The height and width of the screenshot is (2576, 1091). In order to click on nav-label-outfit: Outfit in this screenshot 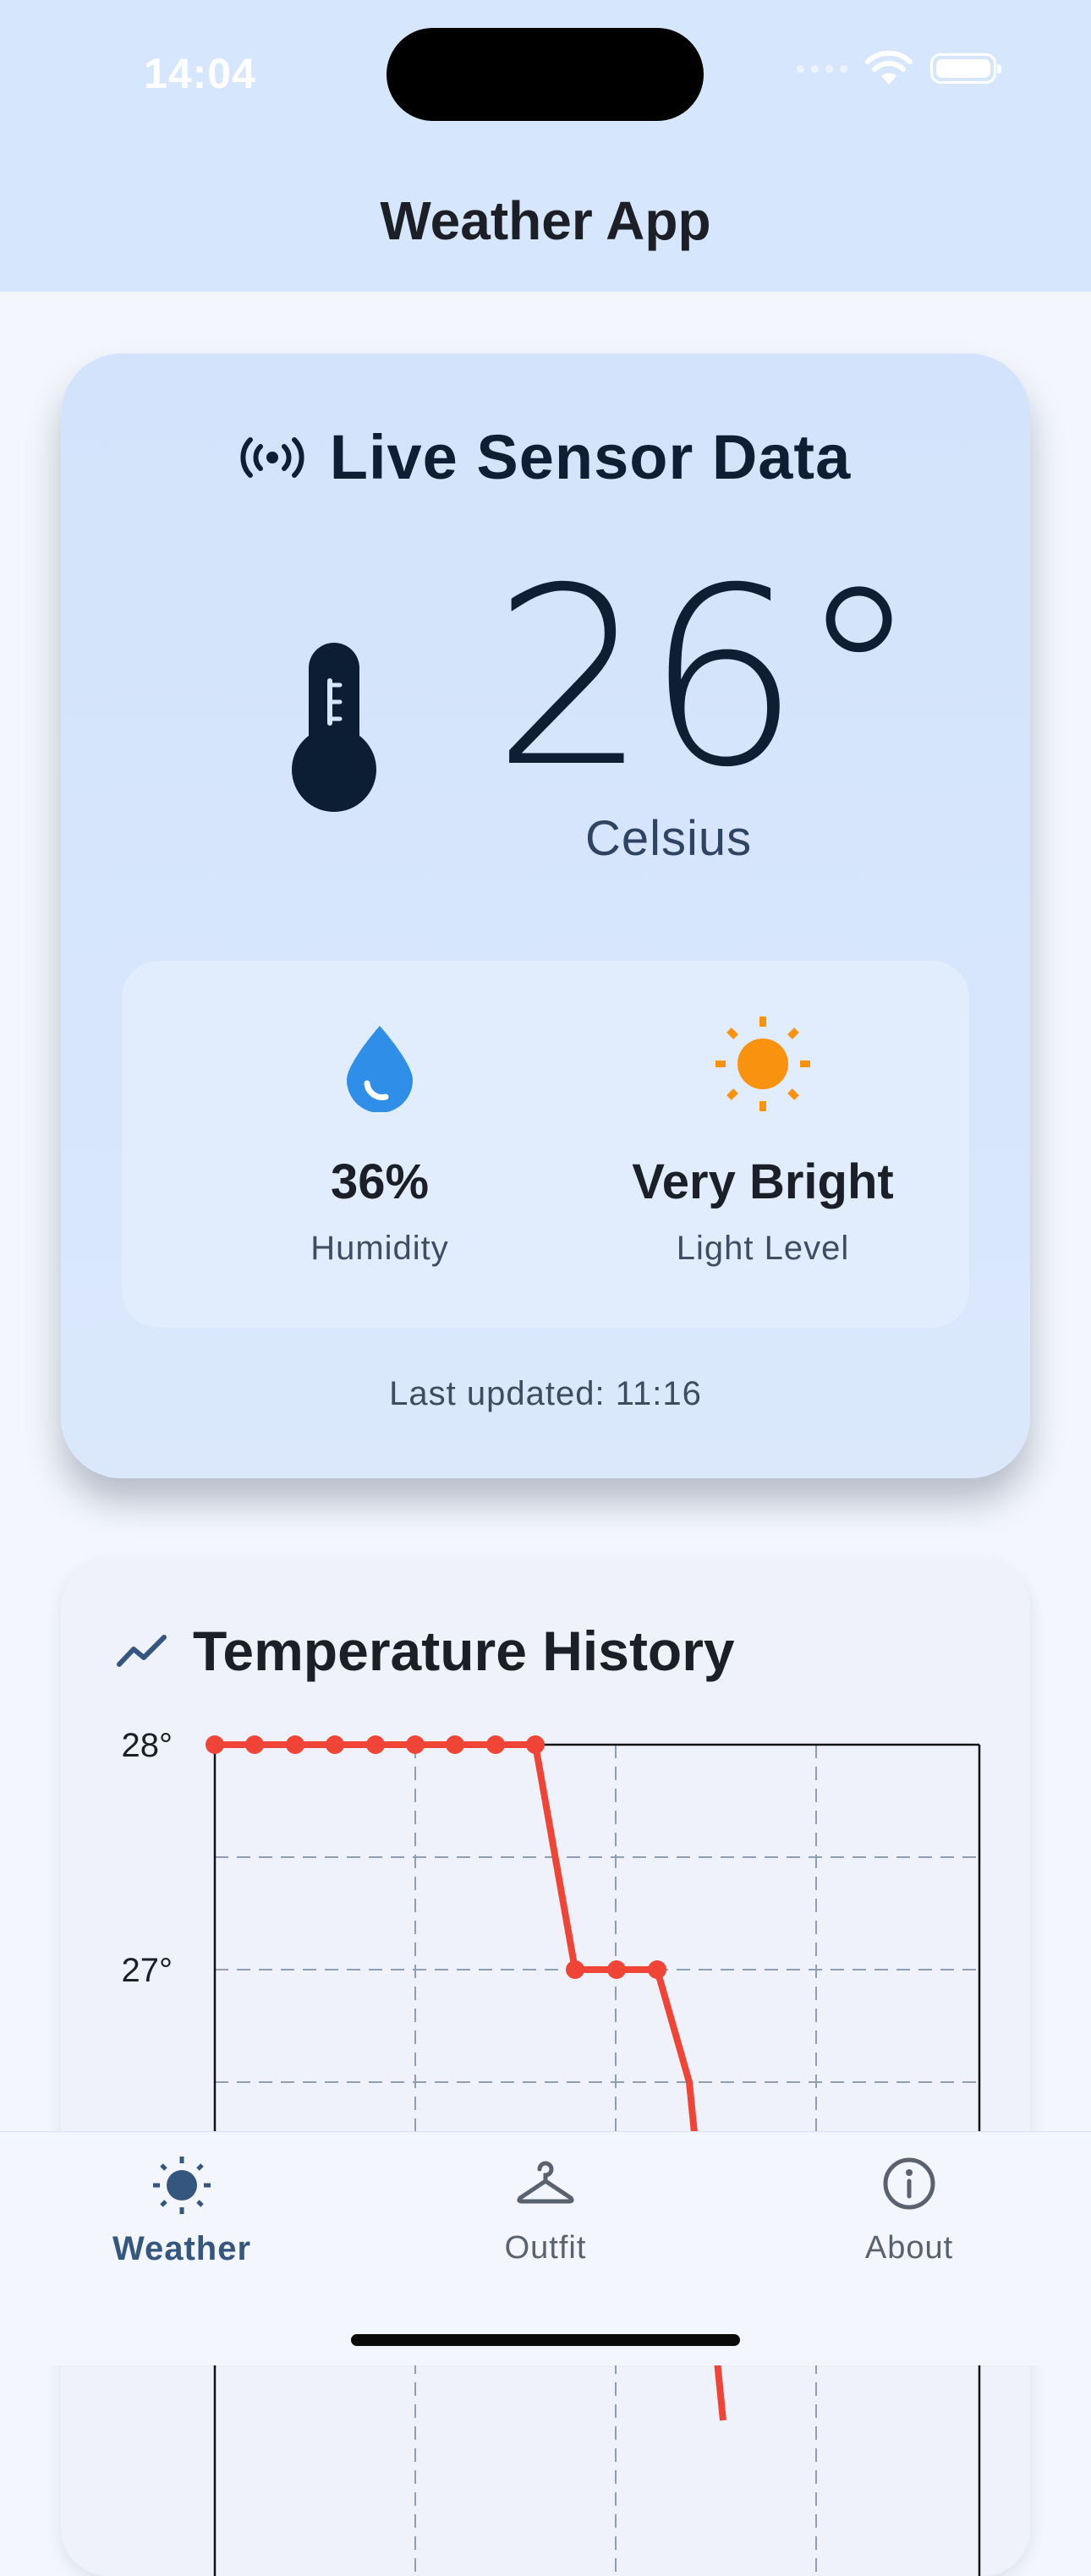, I will do `click(545, 2248)`.